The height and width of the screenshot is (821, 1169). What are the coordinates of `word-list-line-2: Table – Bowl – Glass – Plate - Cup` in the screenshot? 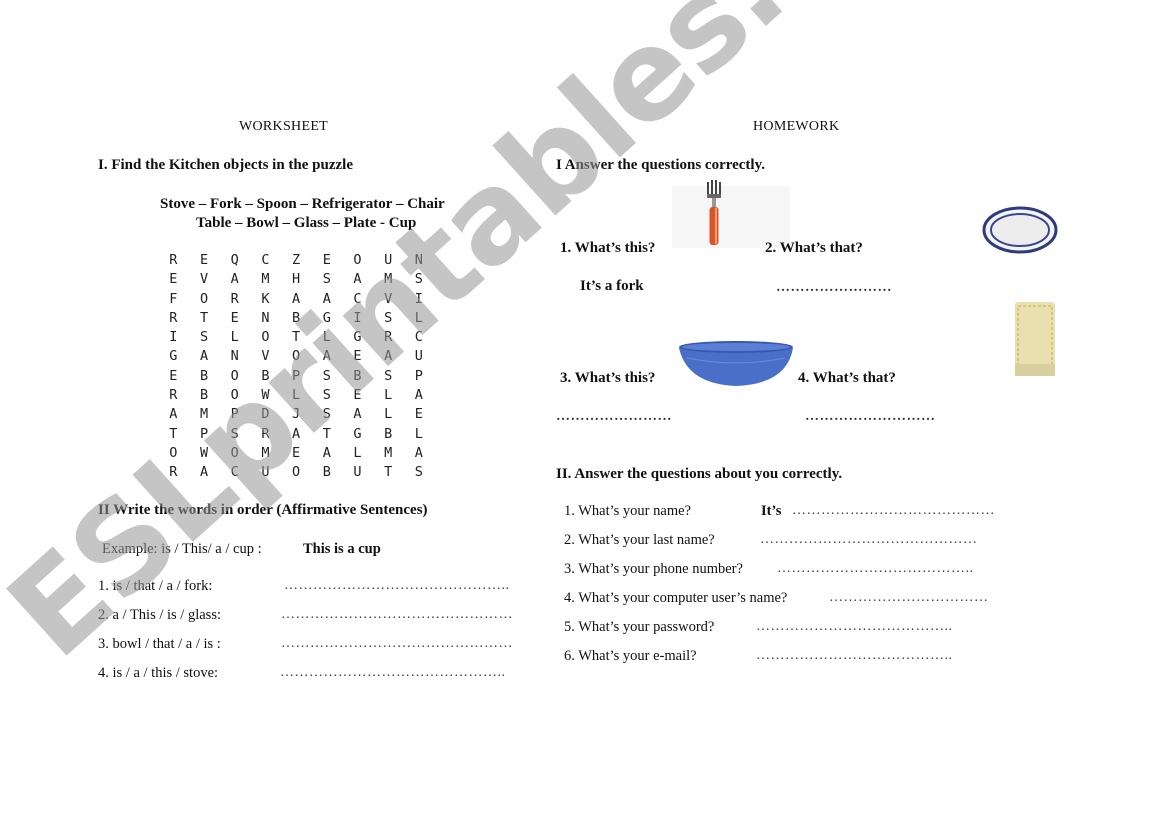 It's located at (306, 223).